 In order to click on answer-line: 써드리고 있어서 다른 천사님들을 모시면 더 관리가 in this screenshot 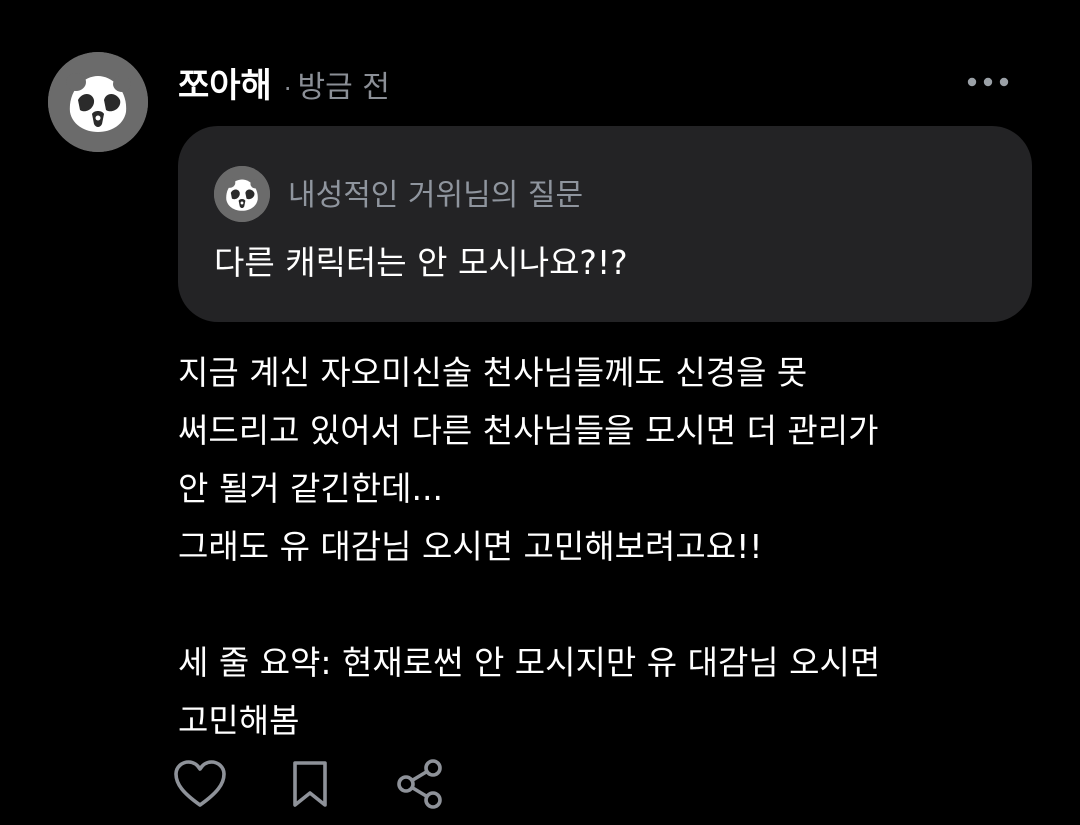, I will do `click(528, 430)`.